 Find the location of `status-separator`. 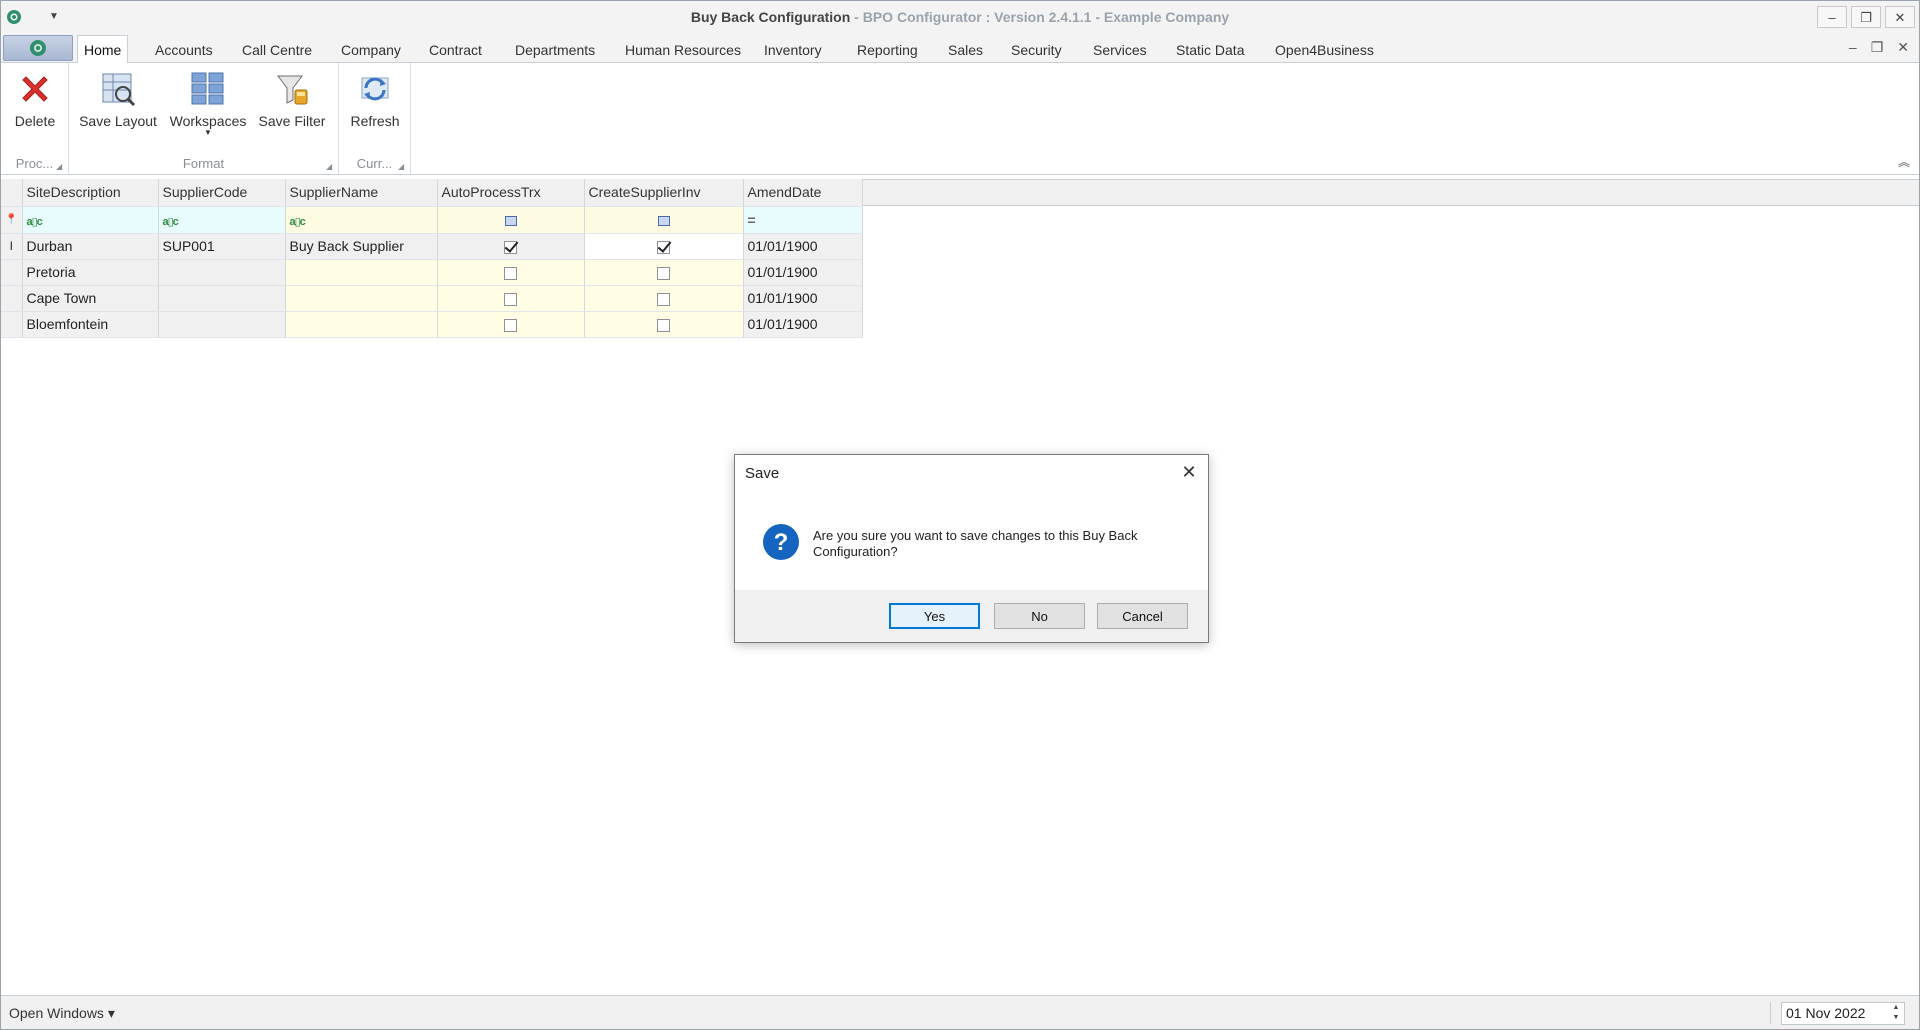

status-separator is located at coordinates (1770, 1013).